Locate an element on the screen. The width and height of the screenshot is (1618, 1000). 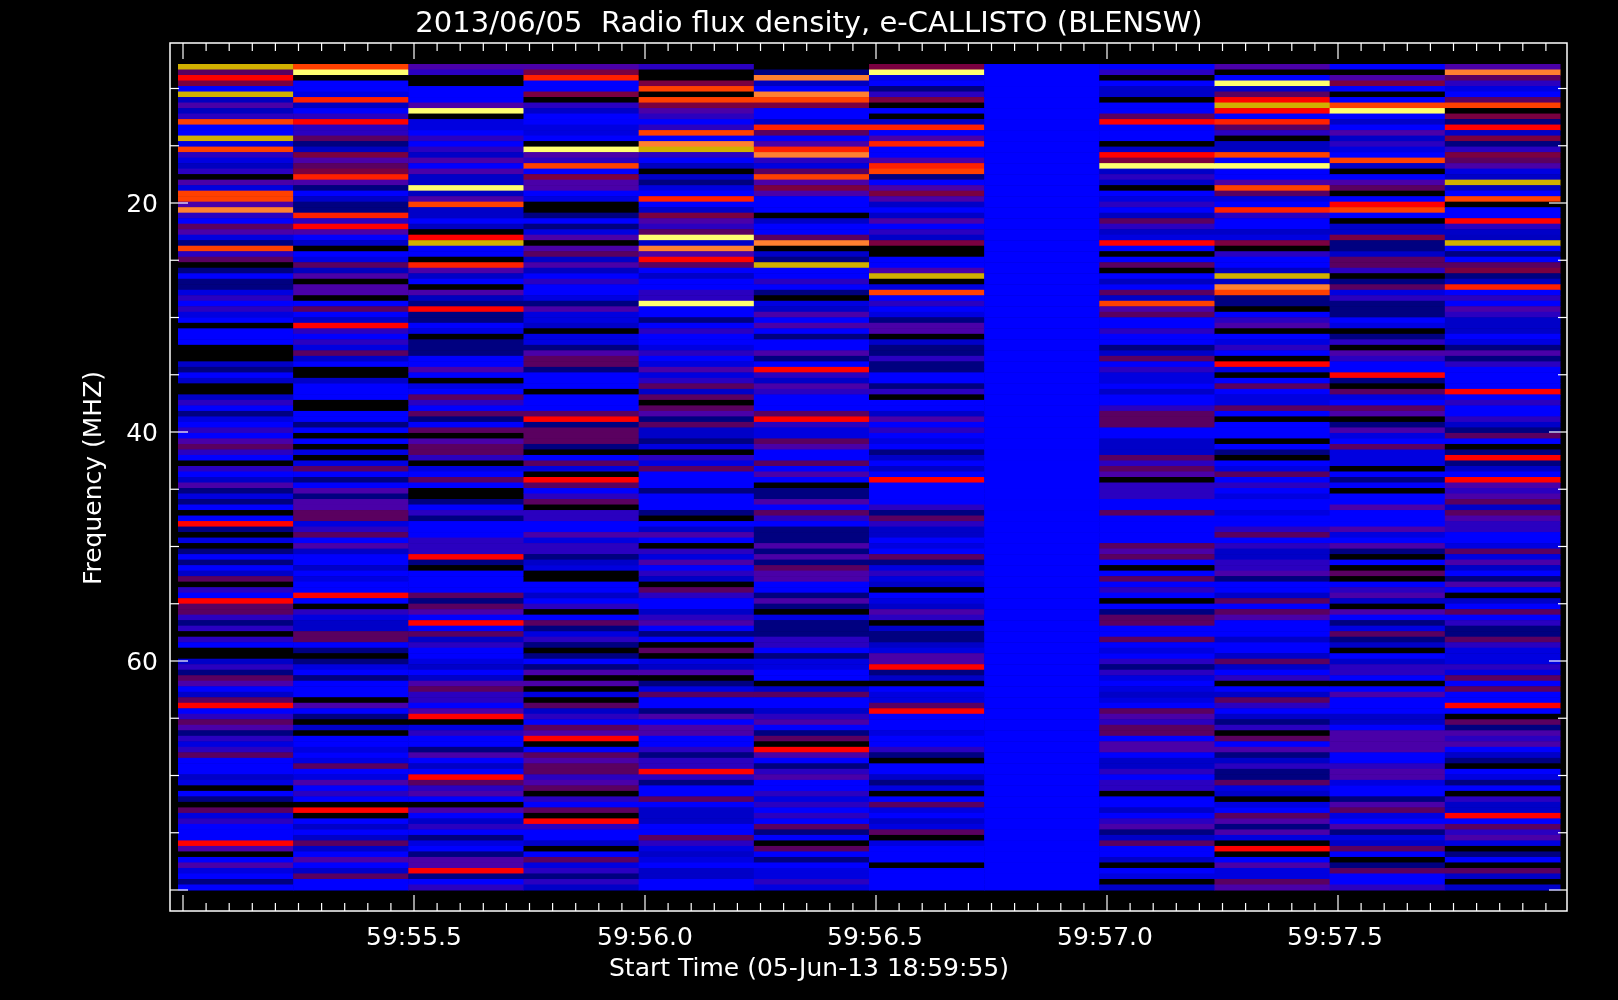
axis-tick-label: 59:56.5 is located at coordinates (875, 936).